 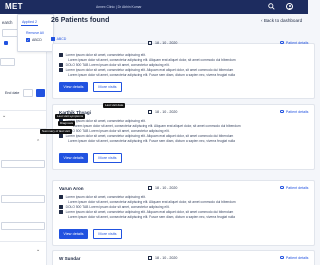 I want to click on patient-name: Varun Aron, so click(x=71, y=188).